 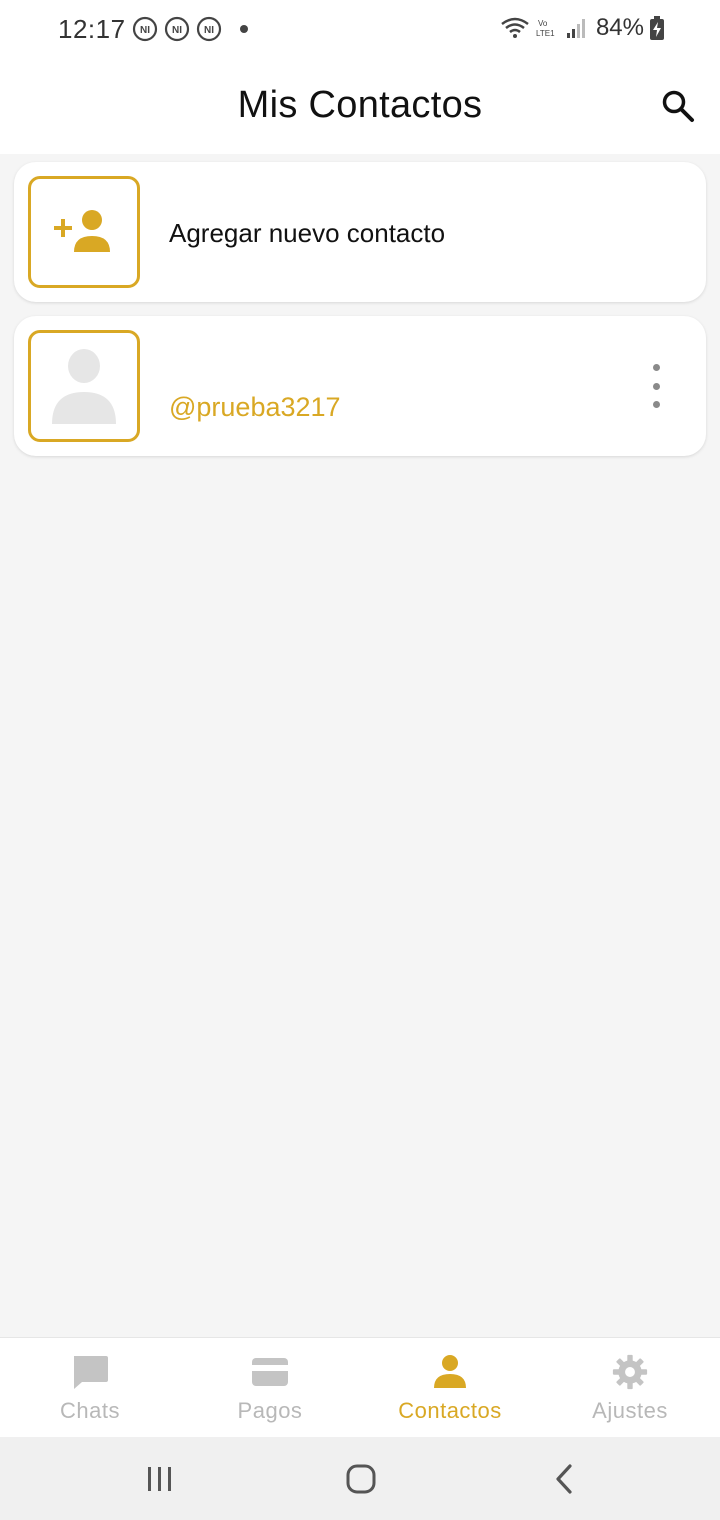 I want to click on signal-icon, so click(x=575, y=28).